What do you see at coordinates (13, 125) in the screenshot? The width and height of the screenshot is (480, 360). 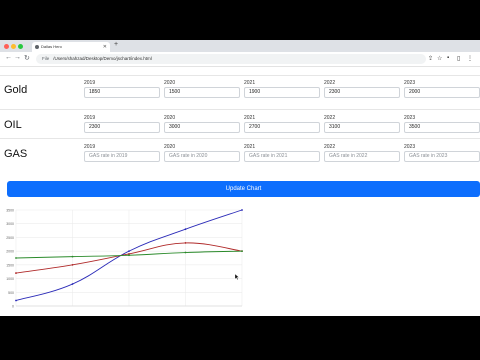 I see `row-label-oil: OIL` at bounding box center [13, 125].